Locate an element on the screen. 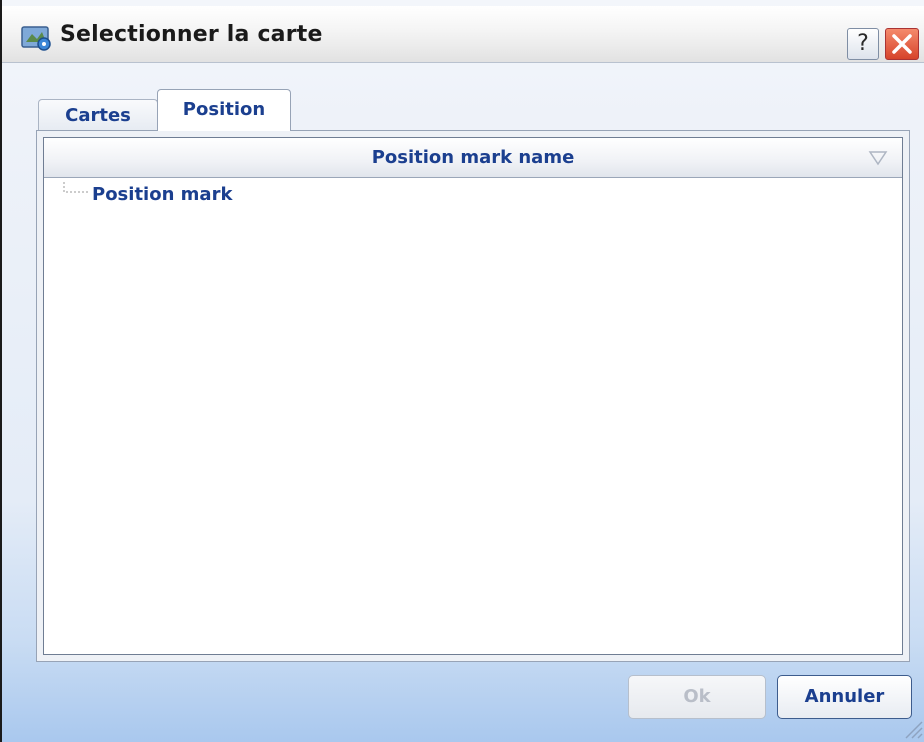 This screenshot has width=924, height=742. help-icon: ? is located at coordinates (863, 43).